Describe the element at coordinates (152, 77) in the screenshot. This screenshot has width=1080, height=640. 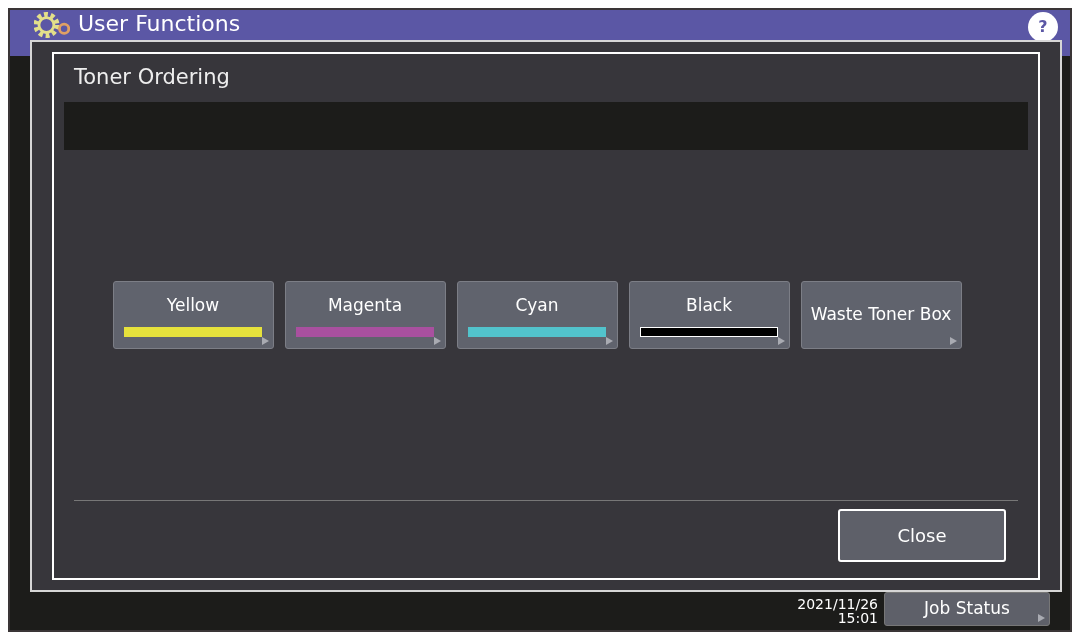
I see `dialog-title: Toner Ordering` at that location.